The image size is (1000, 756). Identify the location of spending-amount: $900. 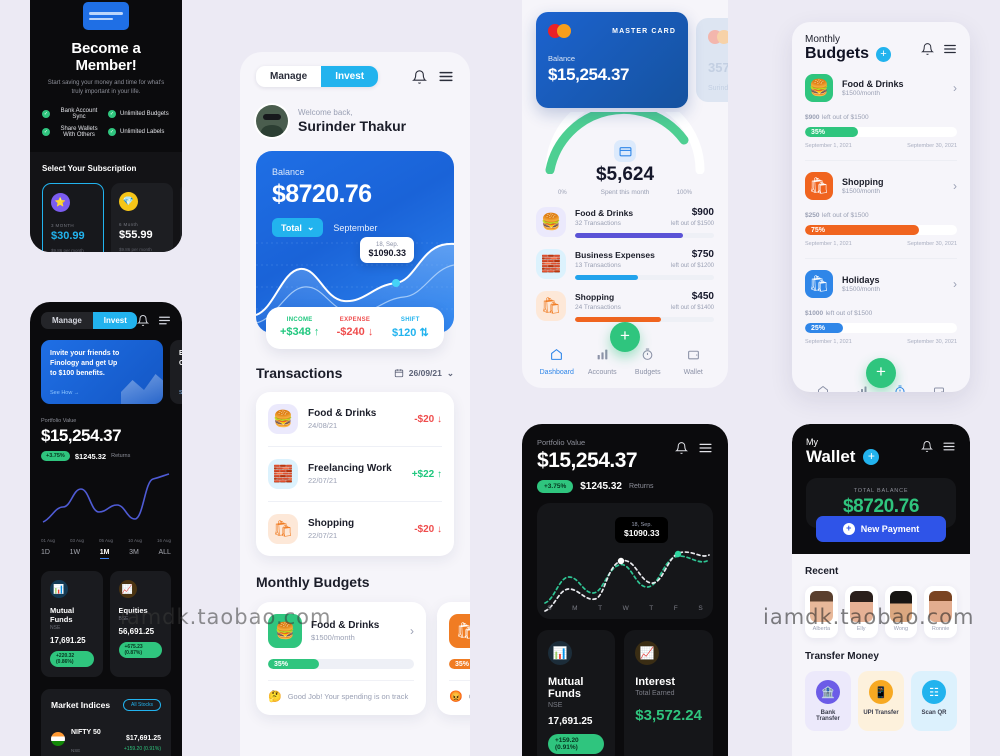
(702, 212).